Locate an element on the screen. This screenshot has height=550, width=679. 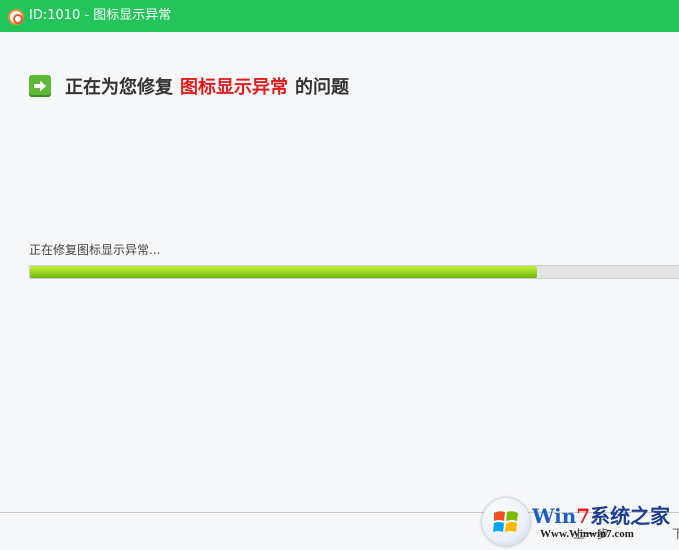
heading-suffix: 的问题 is located at coordinates (322, 87).